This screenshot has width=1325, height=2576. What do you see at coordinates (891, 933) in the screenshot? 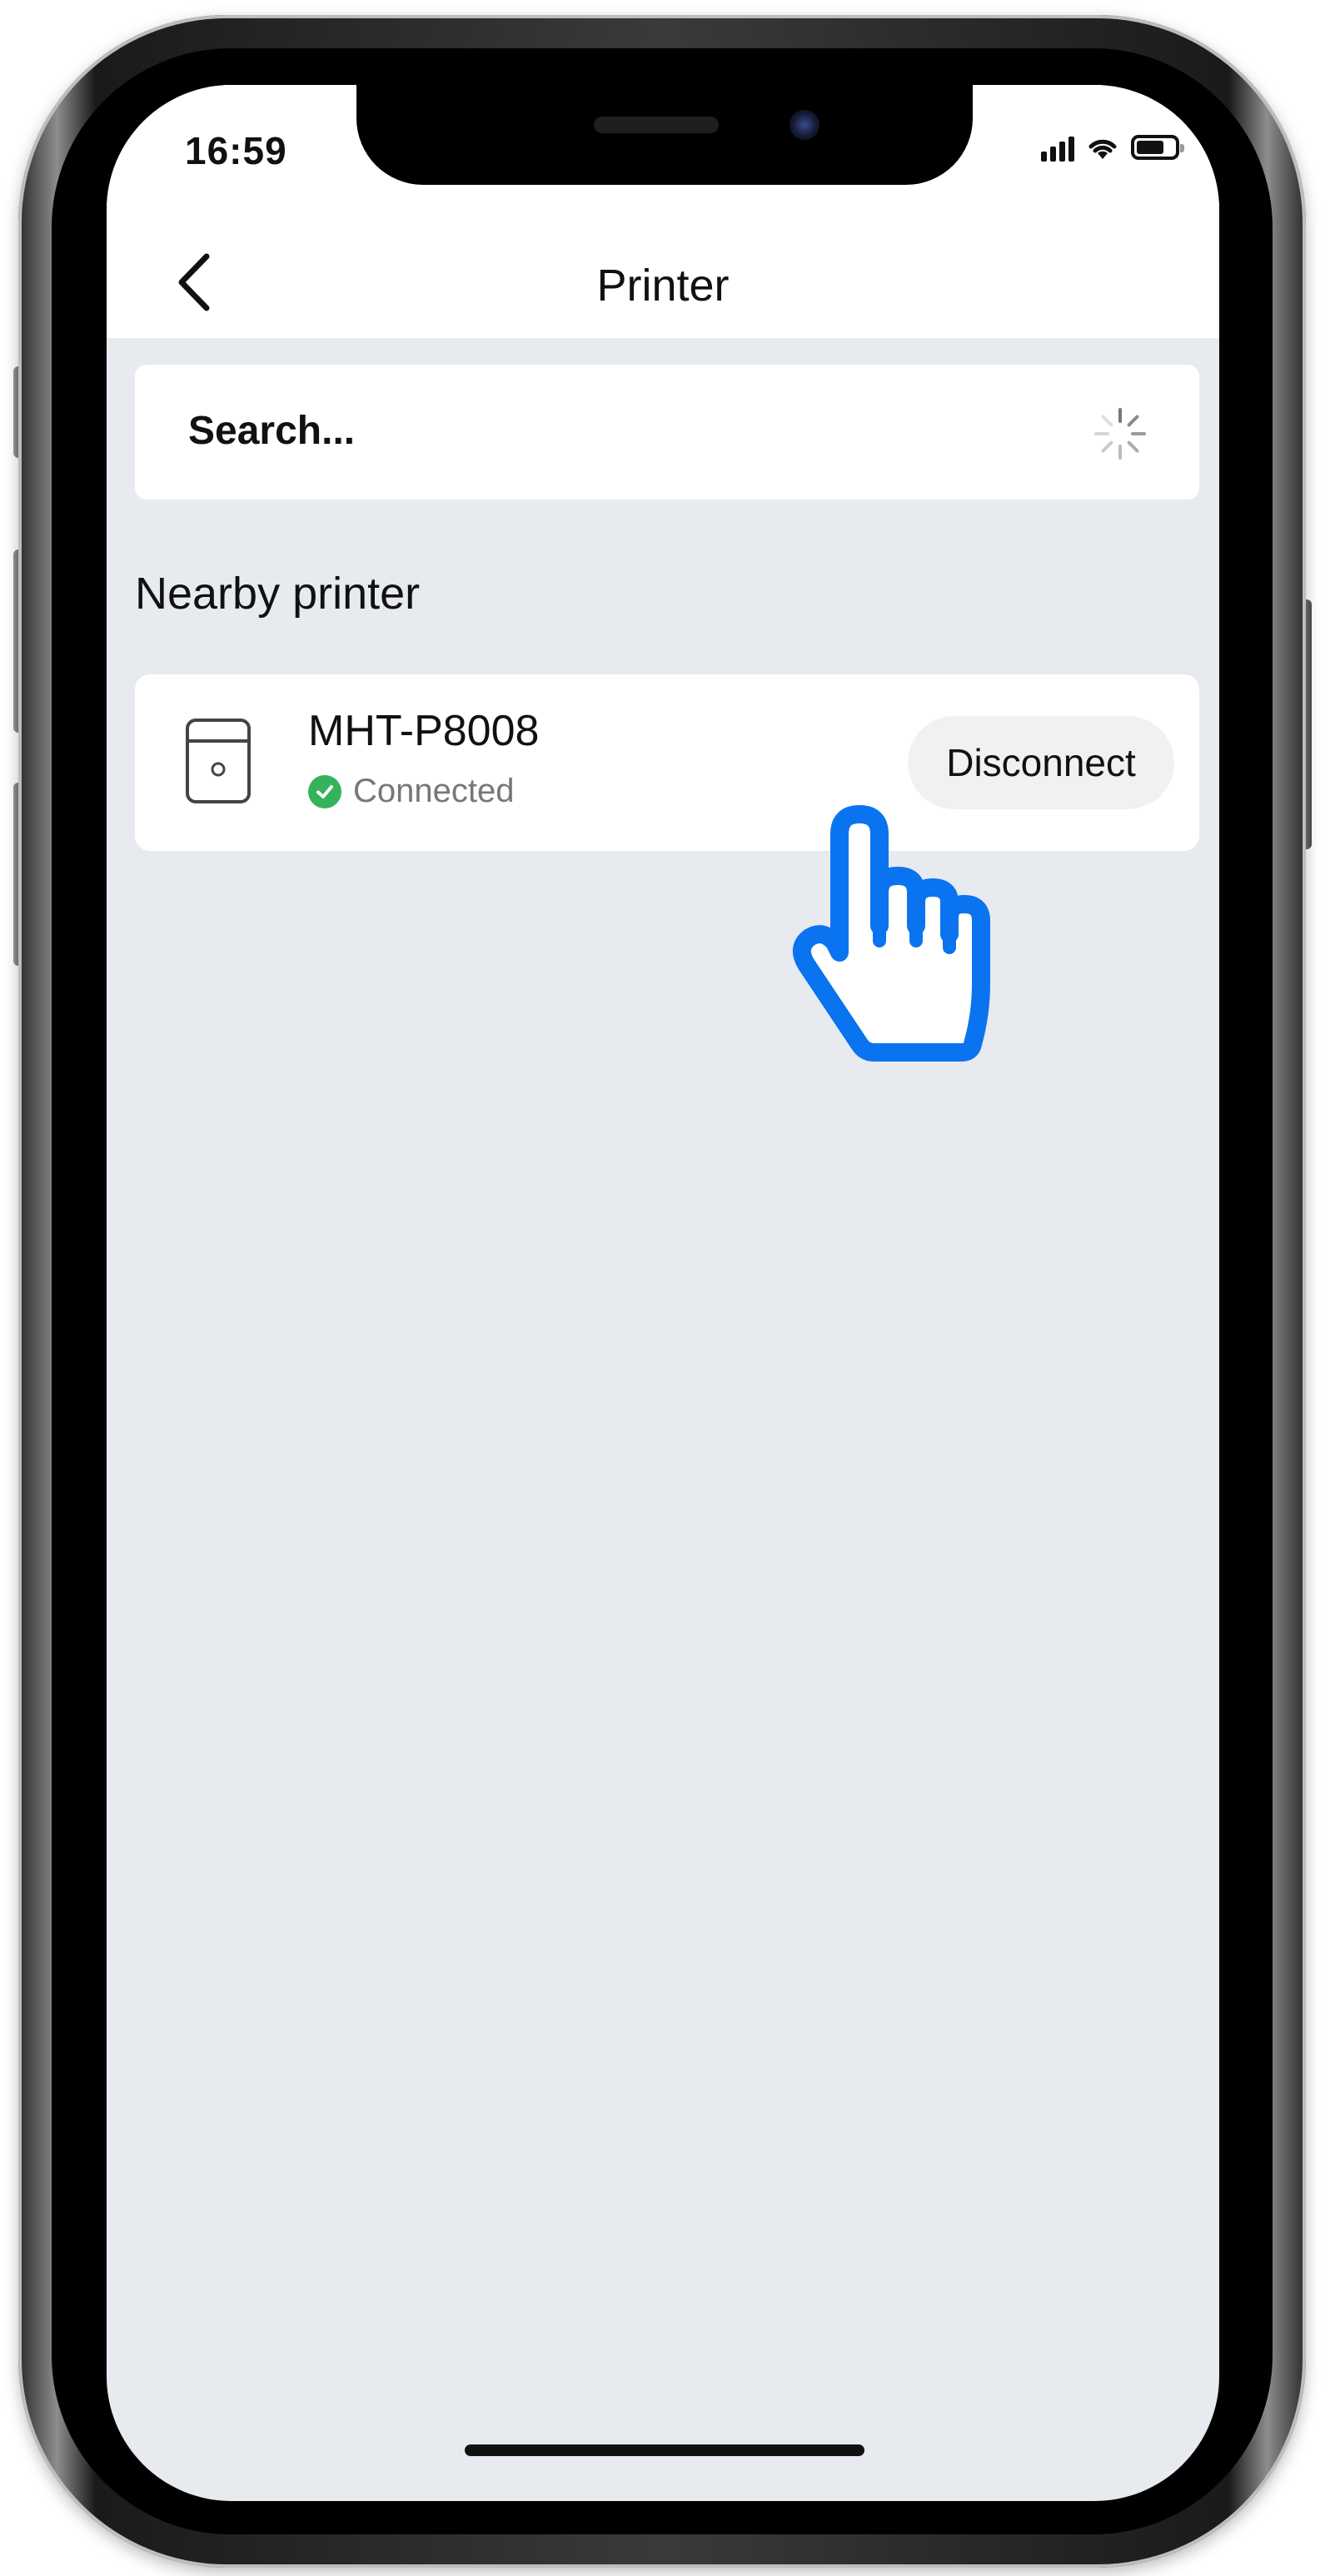
I see `pointing-hand-icon` at bounding box center [891, 933].